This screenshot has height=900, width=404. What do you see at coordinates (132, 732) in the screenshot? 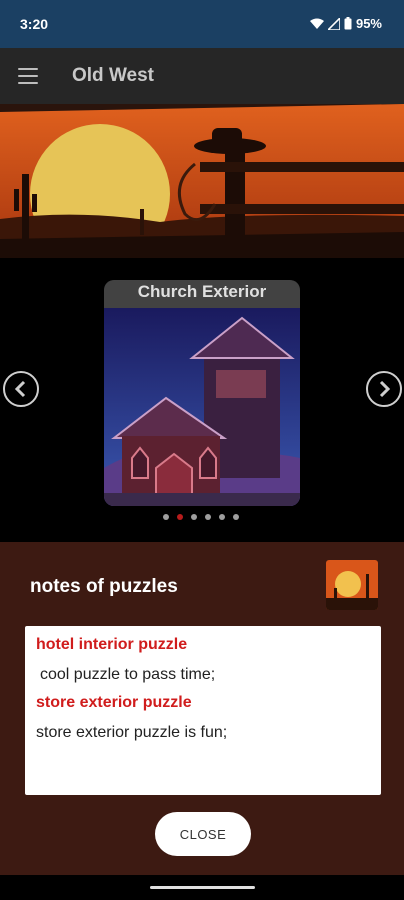
I see `note-body: store exterior puzzle is fun;` at bounding box center [132, 732].